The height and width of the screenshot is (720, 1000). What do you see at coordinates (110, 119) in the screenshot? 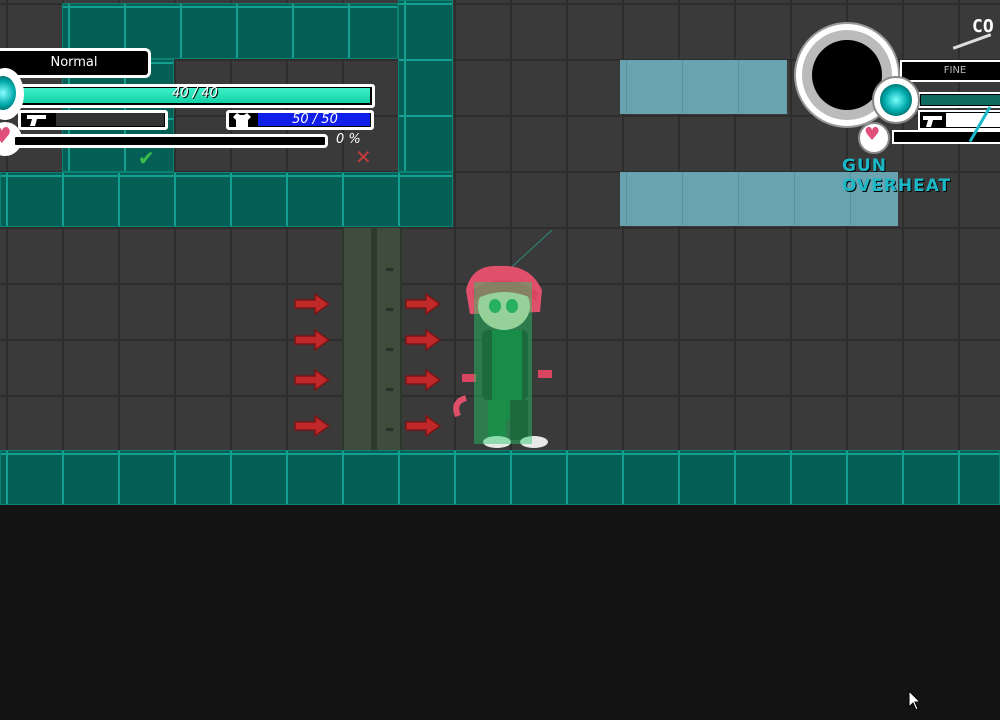
I see `weapon-heat-bar` at bounding box center [110, 119].